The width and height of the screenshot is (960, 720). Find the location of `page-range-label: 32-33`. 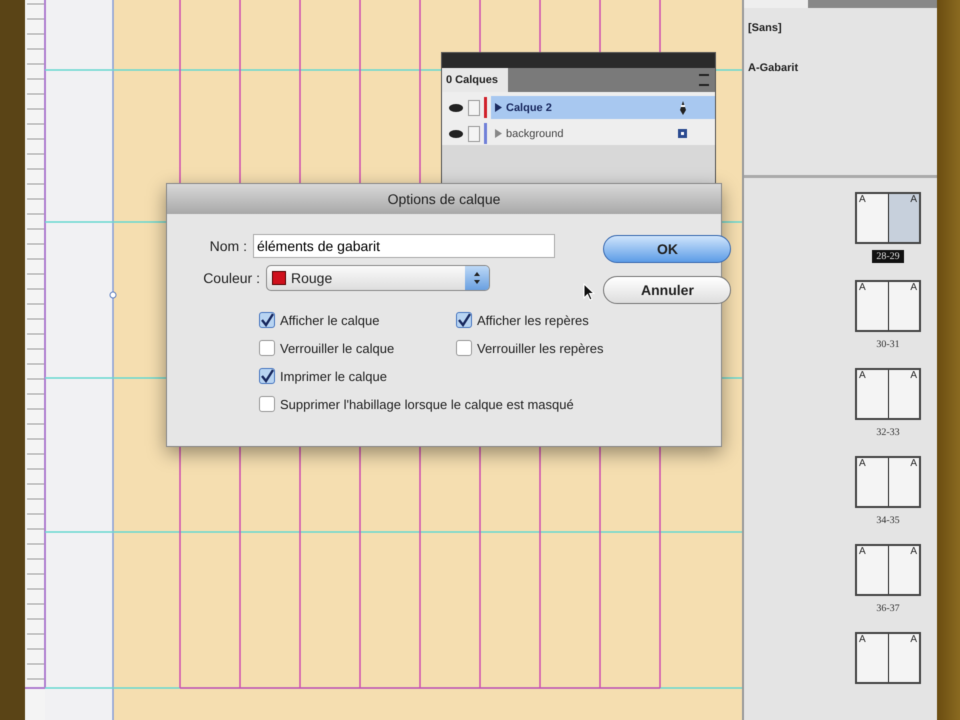

page-range-label: 32-33 is located at coordinates (888, 432).